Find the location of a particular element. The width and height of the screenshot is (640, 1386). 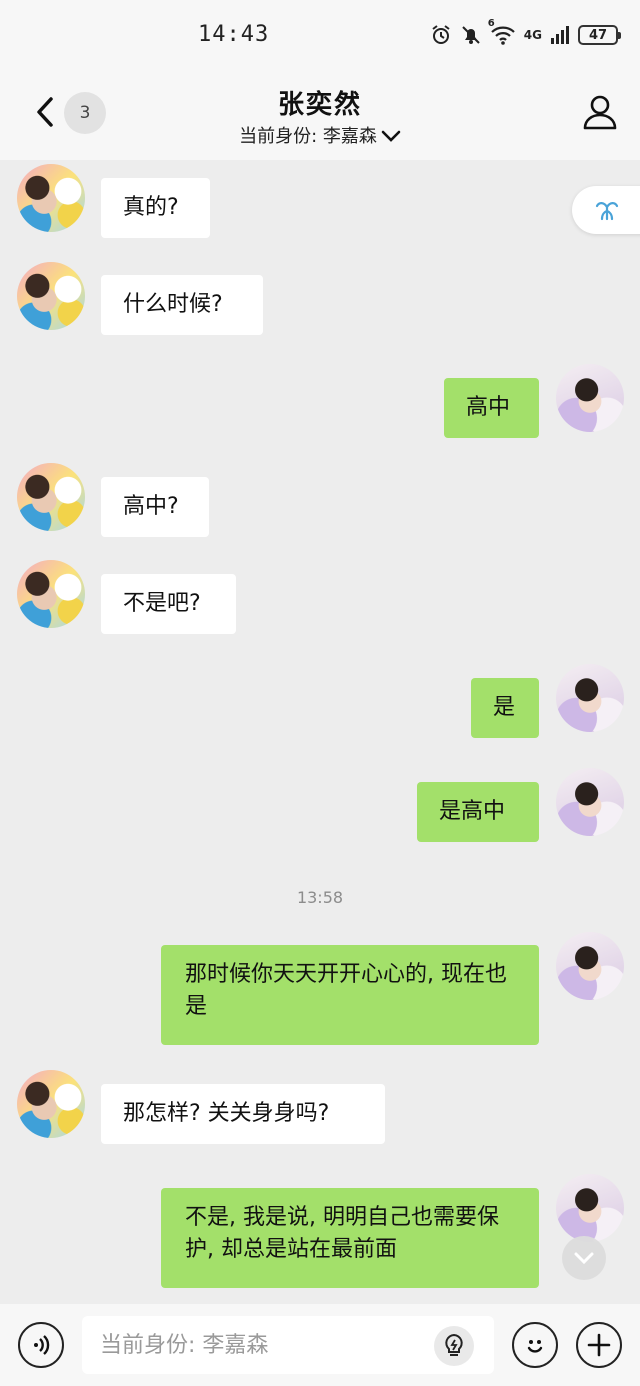

network-label: 4G is located at coordinates (532, 35).